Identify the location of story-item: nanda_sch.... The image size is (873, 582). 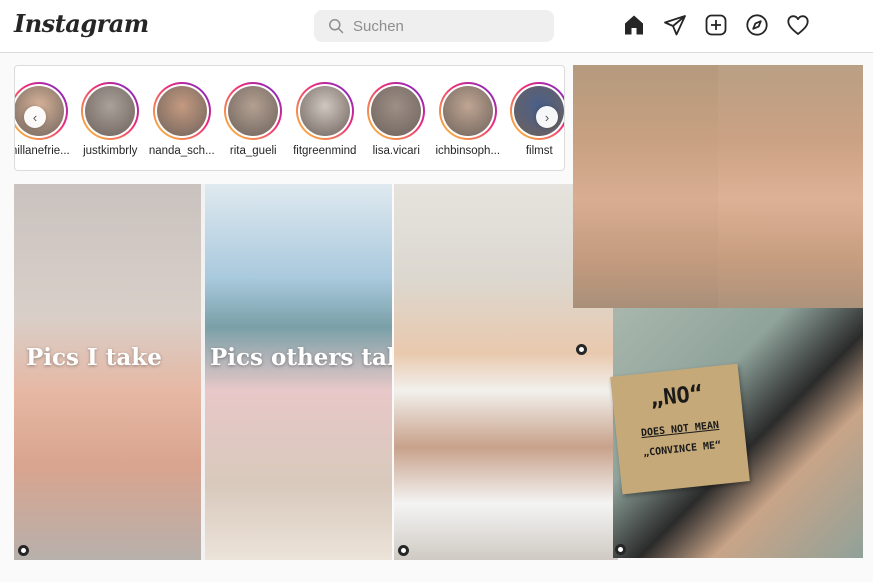
(182, 111).